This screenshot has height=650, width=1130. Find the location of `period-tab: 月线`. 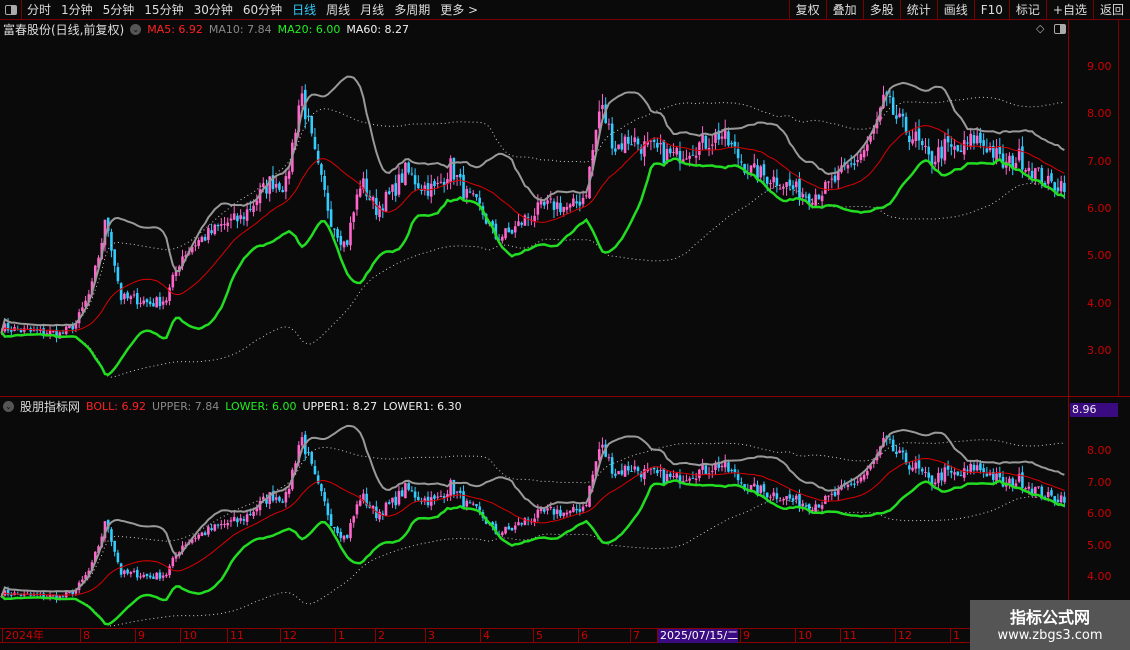

period-tab: 月线 is located at coordinates (372, 9).